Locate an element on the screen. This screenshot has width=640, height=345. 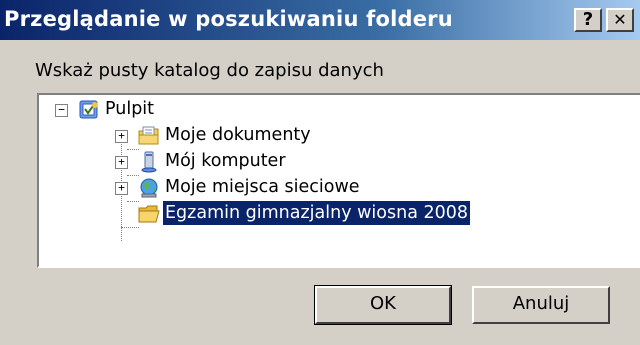
instruction-text: Wskaż pusty katalog do zapisu danych is located at coordinates (209, 70).